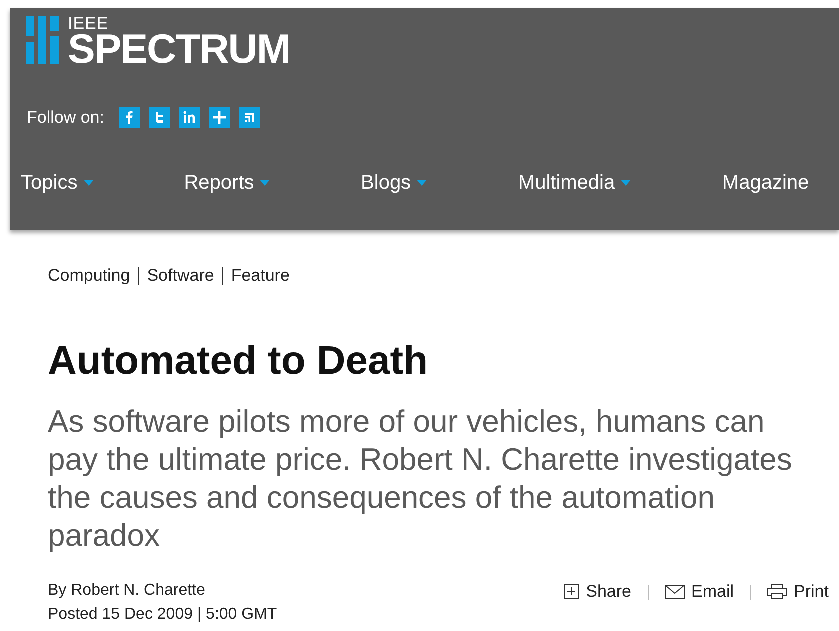 The height and width of the screenshot is (631, 839). What do you see at coordinates (65, 118) in the screenshot?
I see `follow-label: Follow on:` at bounding box center [65, 118].